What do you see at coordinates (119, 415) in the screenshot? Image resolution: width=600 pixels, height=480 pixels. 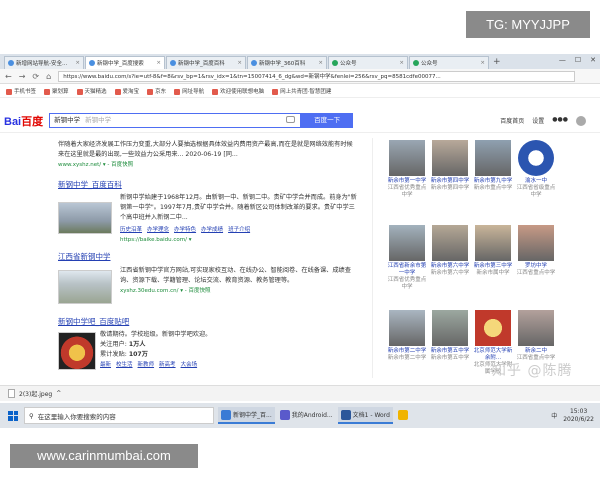 I see `taskbar-search-input: ⚲ 在这里输入你要搜索的内容` at bounding box center [119, 415].